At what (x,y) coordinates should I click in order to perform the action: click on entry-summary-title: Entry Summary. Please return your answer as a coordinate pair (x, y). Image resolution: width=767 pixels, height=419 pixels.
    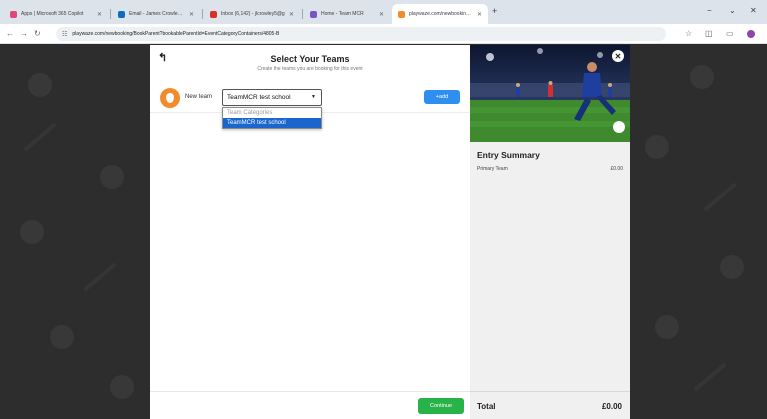
    Looking at the image, I should click on (508, 155).